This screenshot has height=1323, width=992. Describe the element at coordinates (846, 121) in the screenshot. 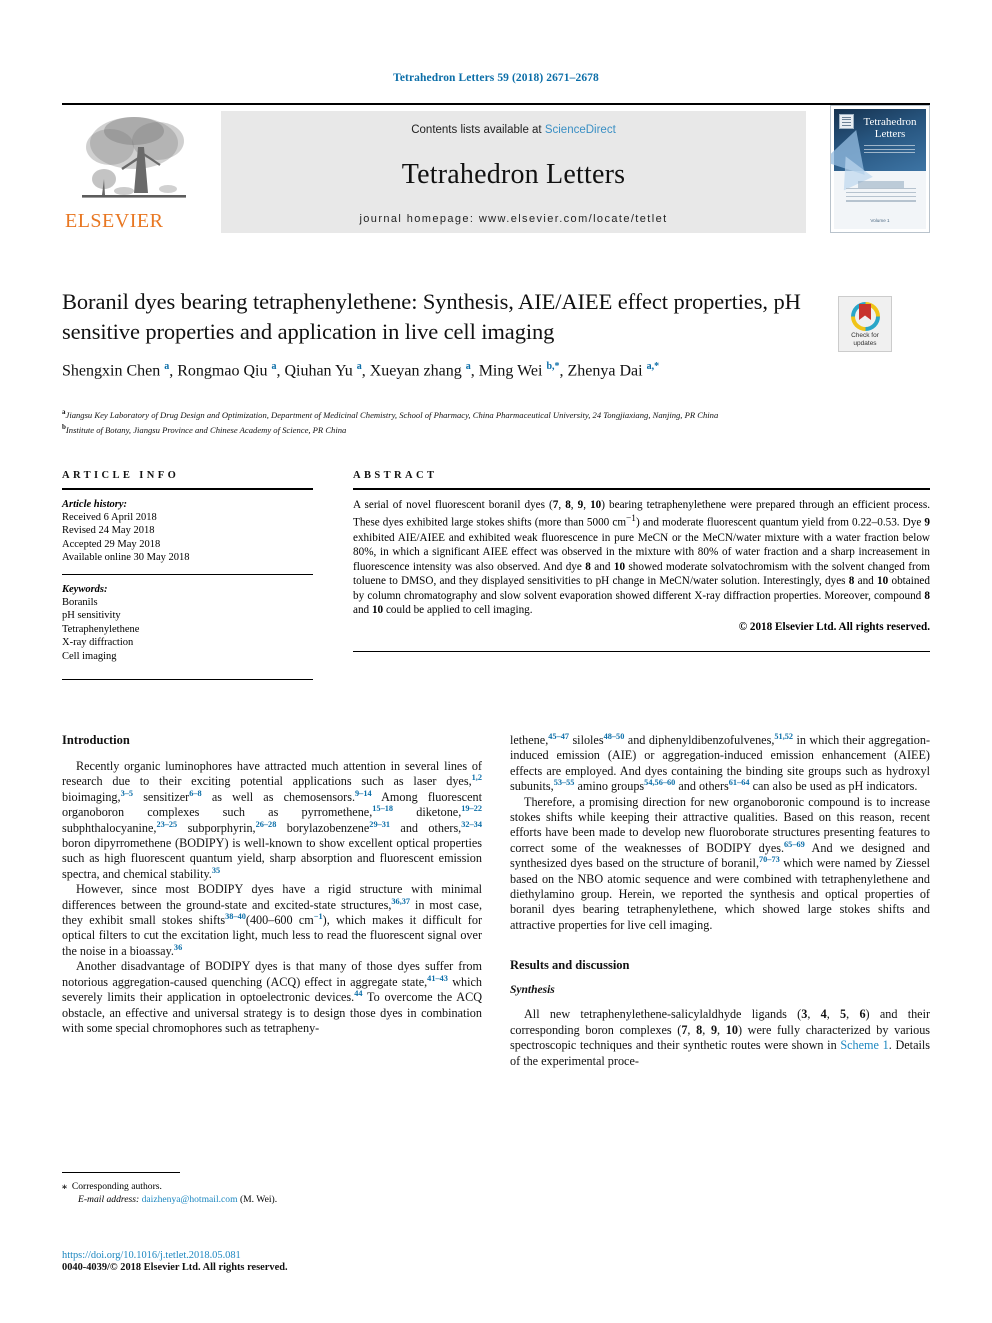

I see `cover-stamp-icon` at that location.